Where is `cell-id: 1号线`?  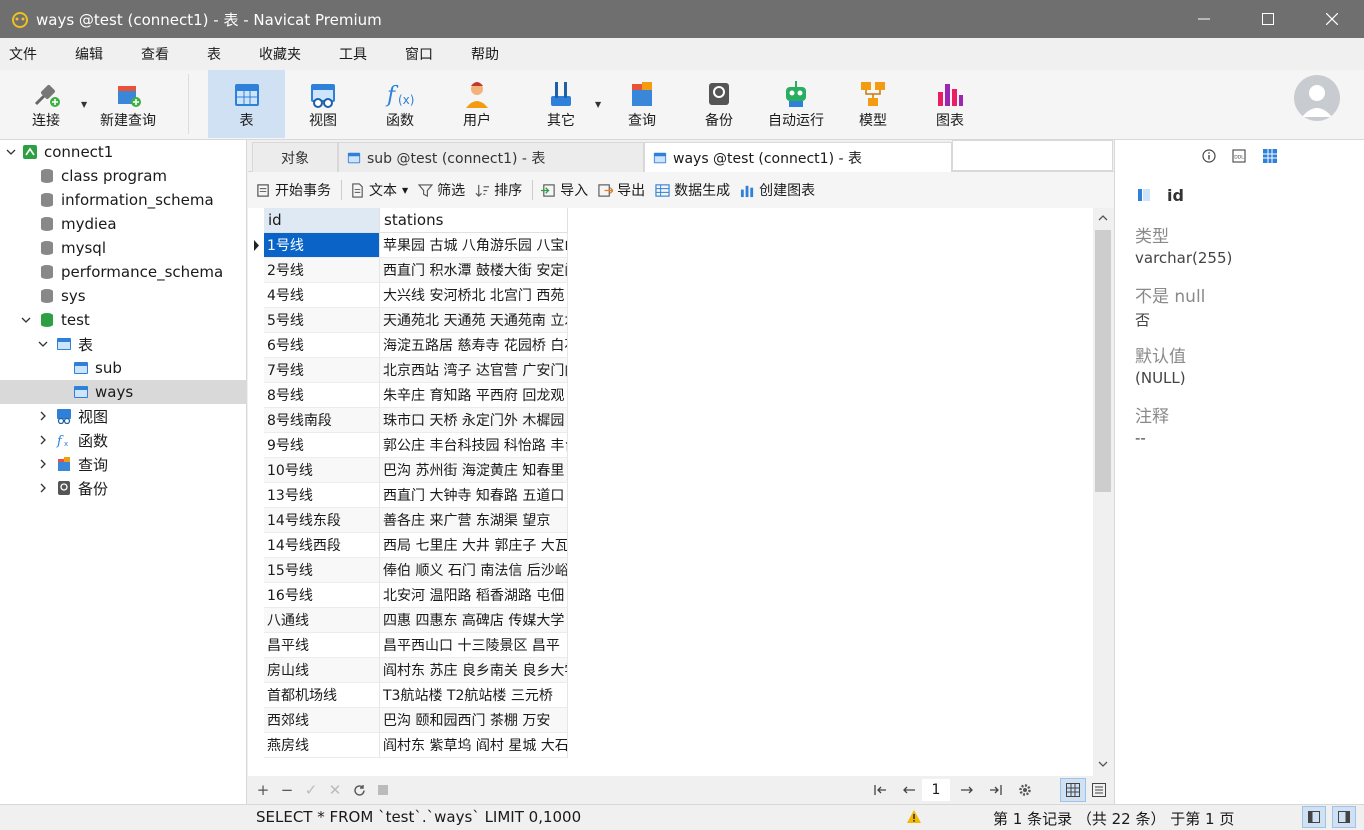
cell-id: 1号线 is located at coordinates (322, 245).